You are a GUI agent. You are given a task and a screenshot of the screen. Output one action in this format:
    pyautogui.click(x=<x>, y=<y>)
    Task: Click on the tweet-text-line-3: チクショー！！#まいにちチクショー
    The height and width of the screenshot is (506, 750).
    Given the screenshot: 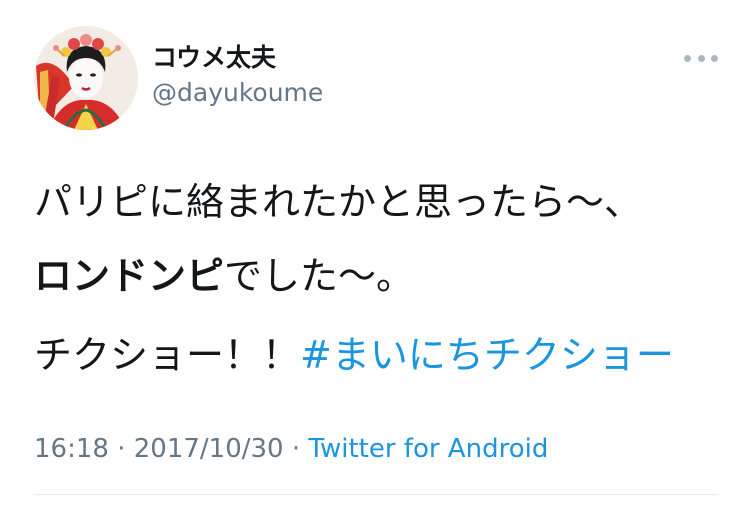 What is the action you would take?
    pyautogui.click(x=354, y=355)
    